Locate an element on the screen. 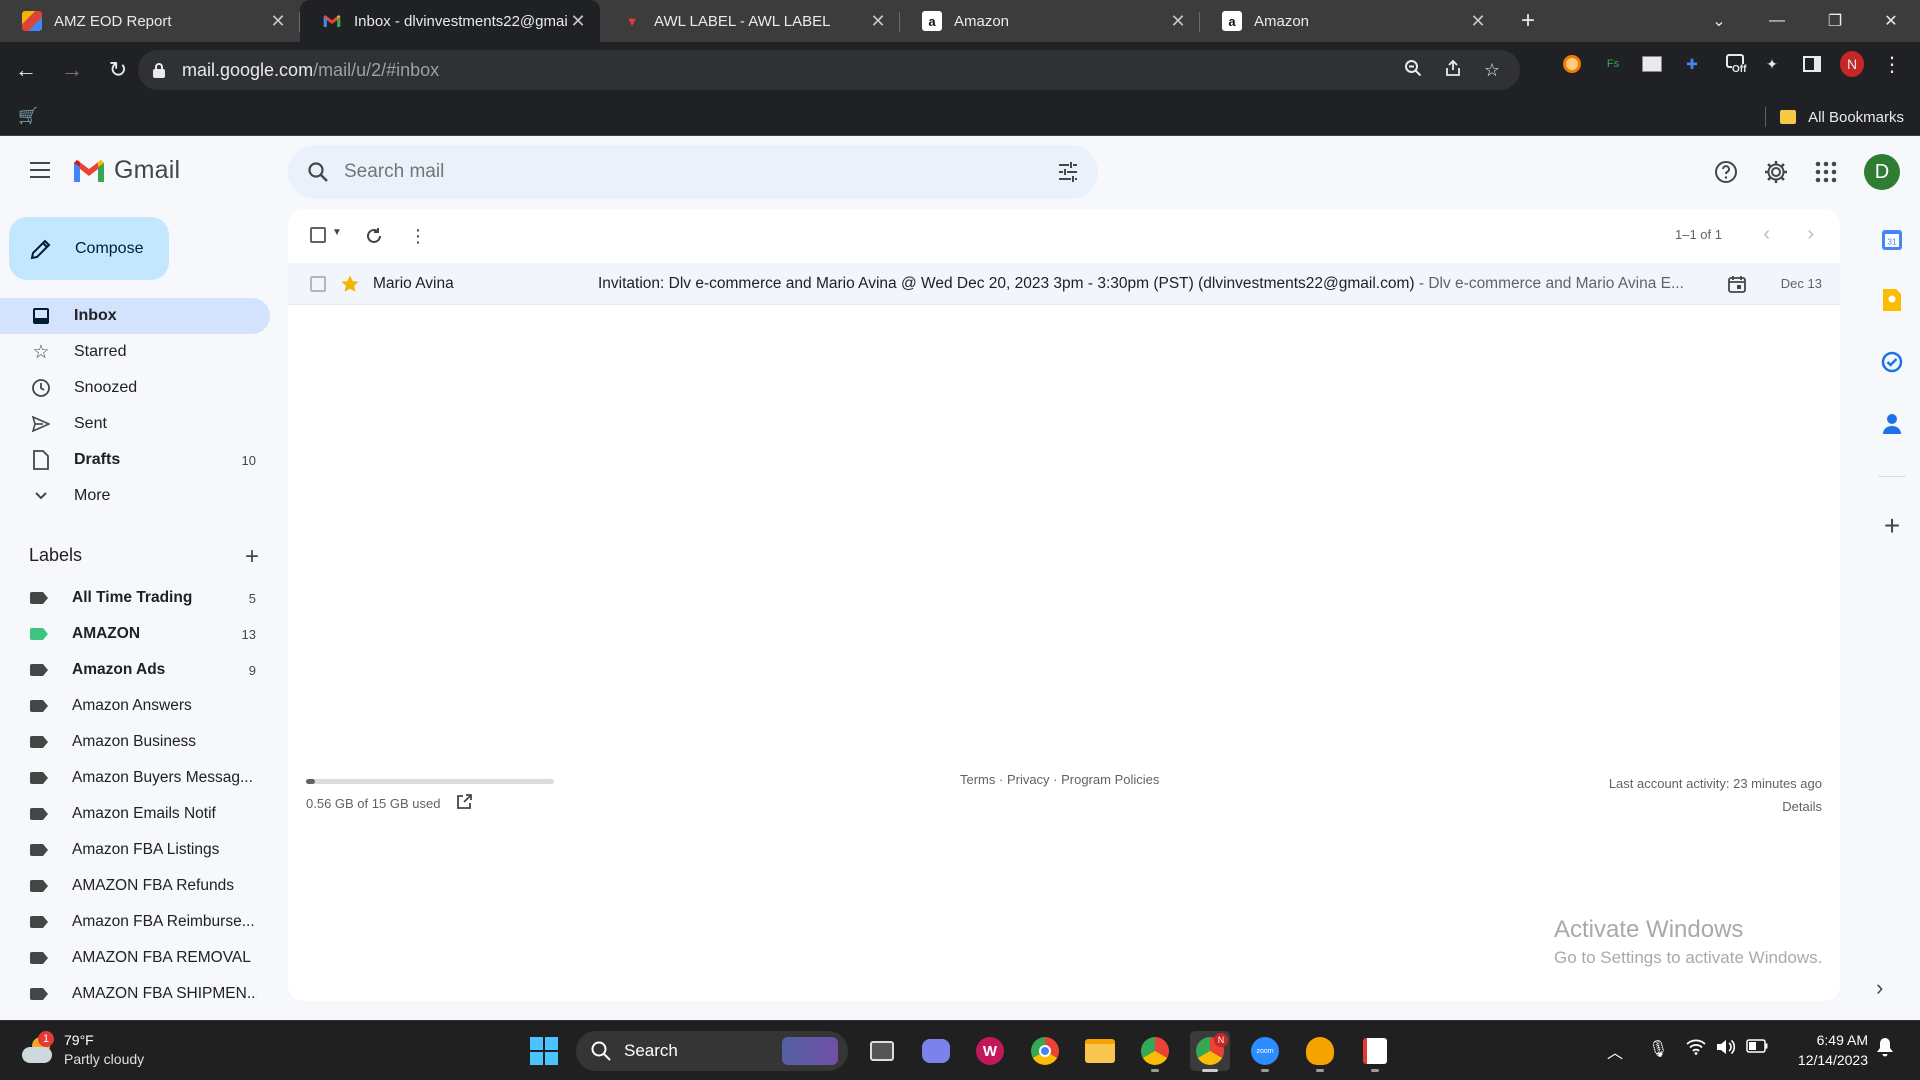 This screenshot has width=1920, height=1080. help-icon is located at coordinates (1726, 172).